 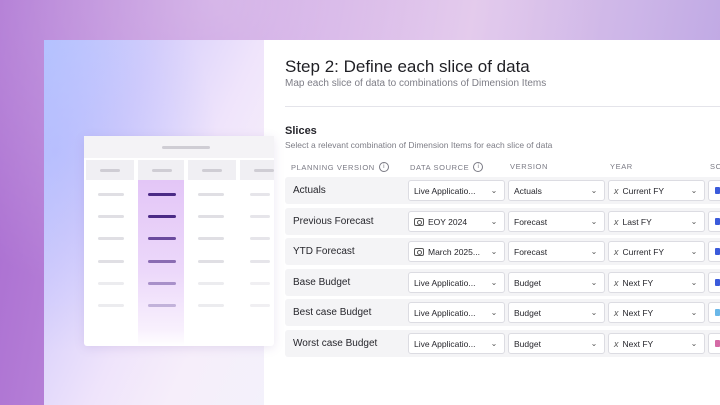 What do you see at coordinates (447, 167) in the screenshot?
I see `column-header-data-source: DATA SOURCE i` at bounding box center [447, 167].